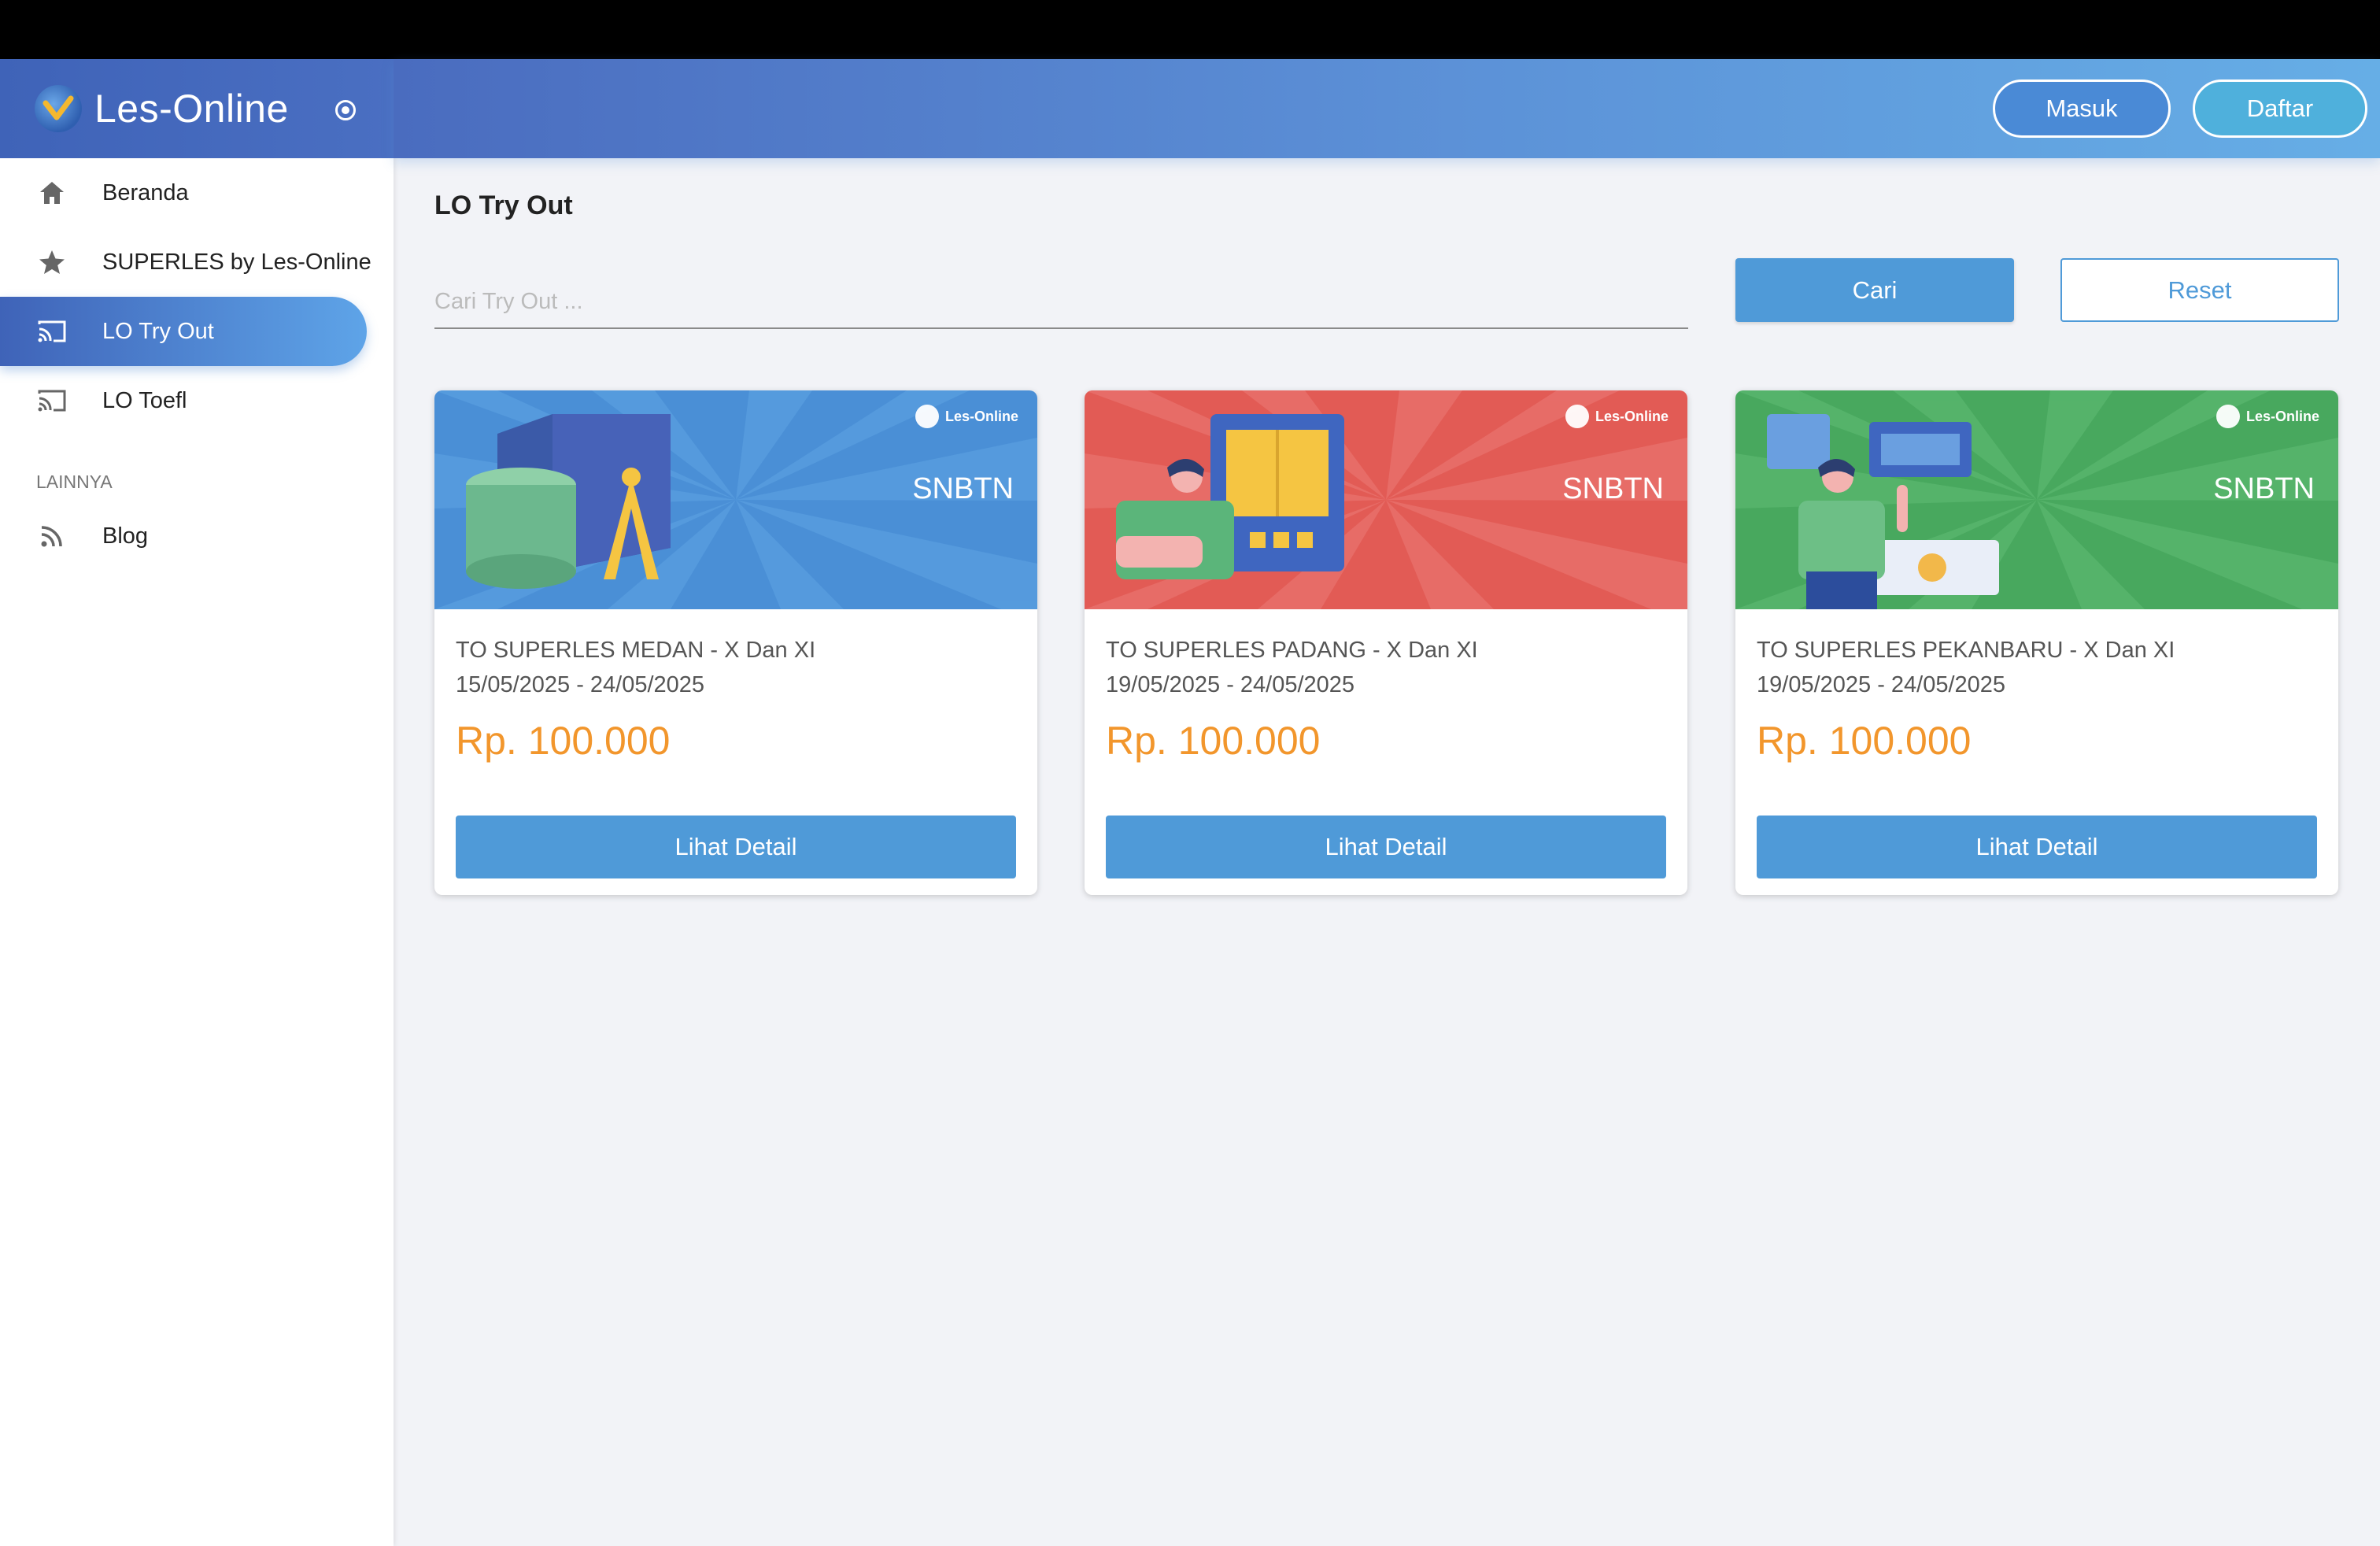 This screenshot has height=1546, width=2380. I want to click on sidebar-item-label: LO Toefl, so click(144, 400).